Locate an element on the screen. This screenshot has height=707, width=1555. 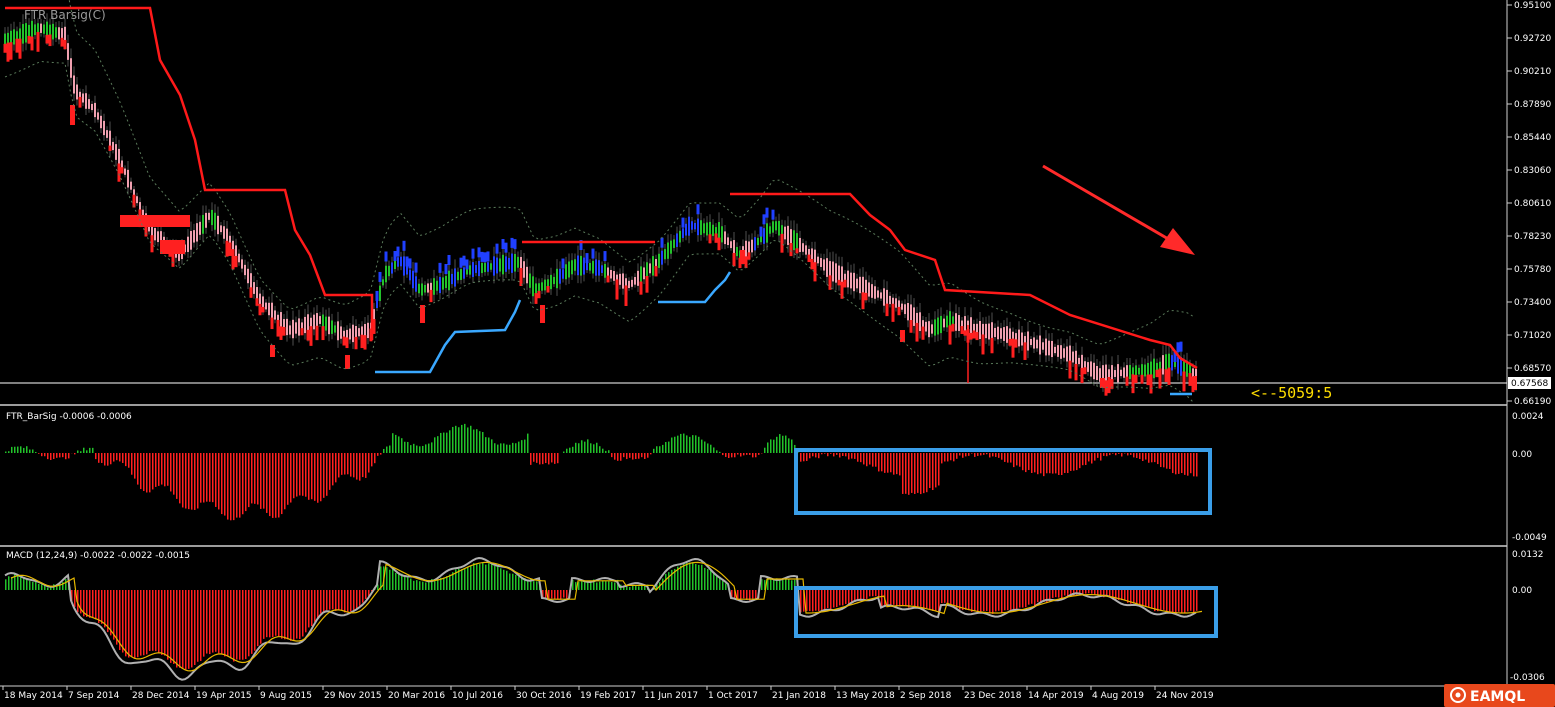
time-tick-label: 14 Apr 2019 is located at coordinates (1056, 696).